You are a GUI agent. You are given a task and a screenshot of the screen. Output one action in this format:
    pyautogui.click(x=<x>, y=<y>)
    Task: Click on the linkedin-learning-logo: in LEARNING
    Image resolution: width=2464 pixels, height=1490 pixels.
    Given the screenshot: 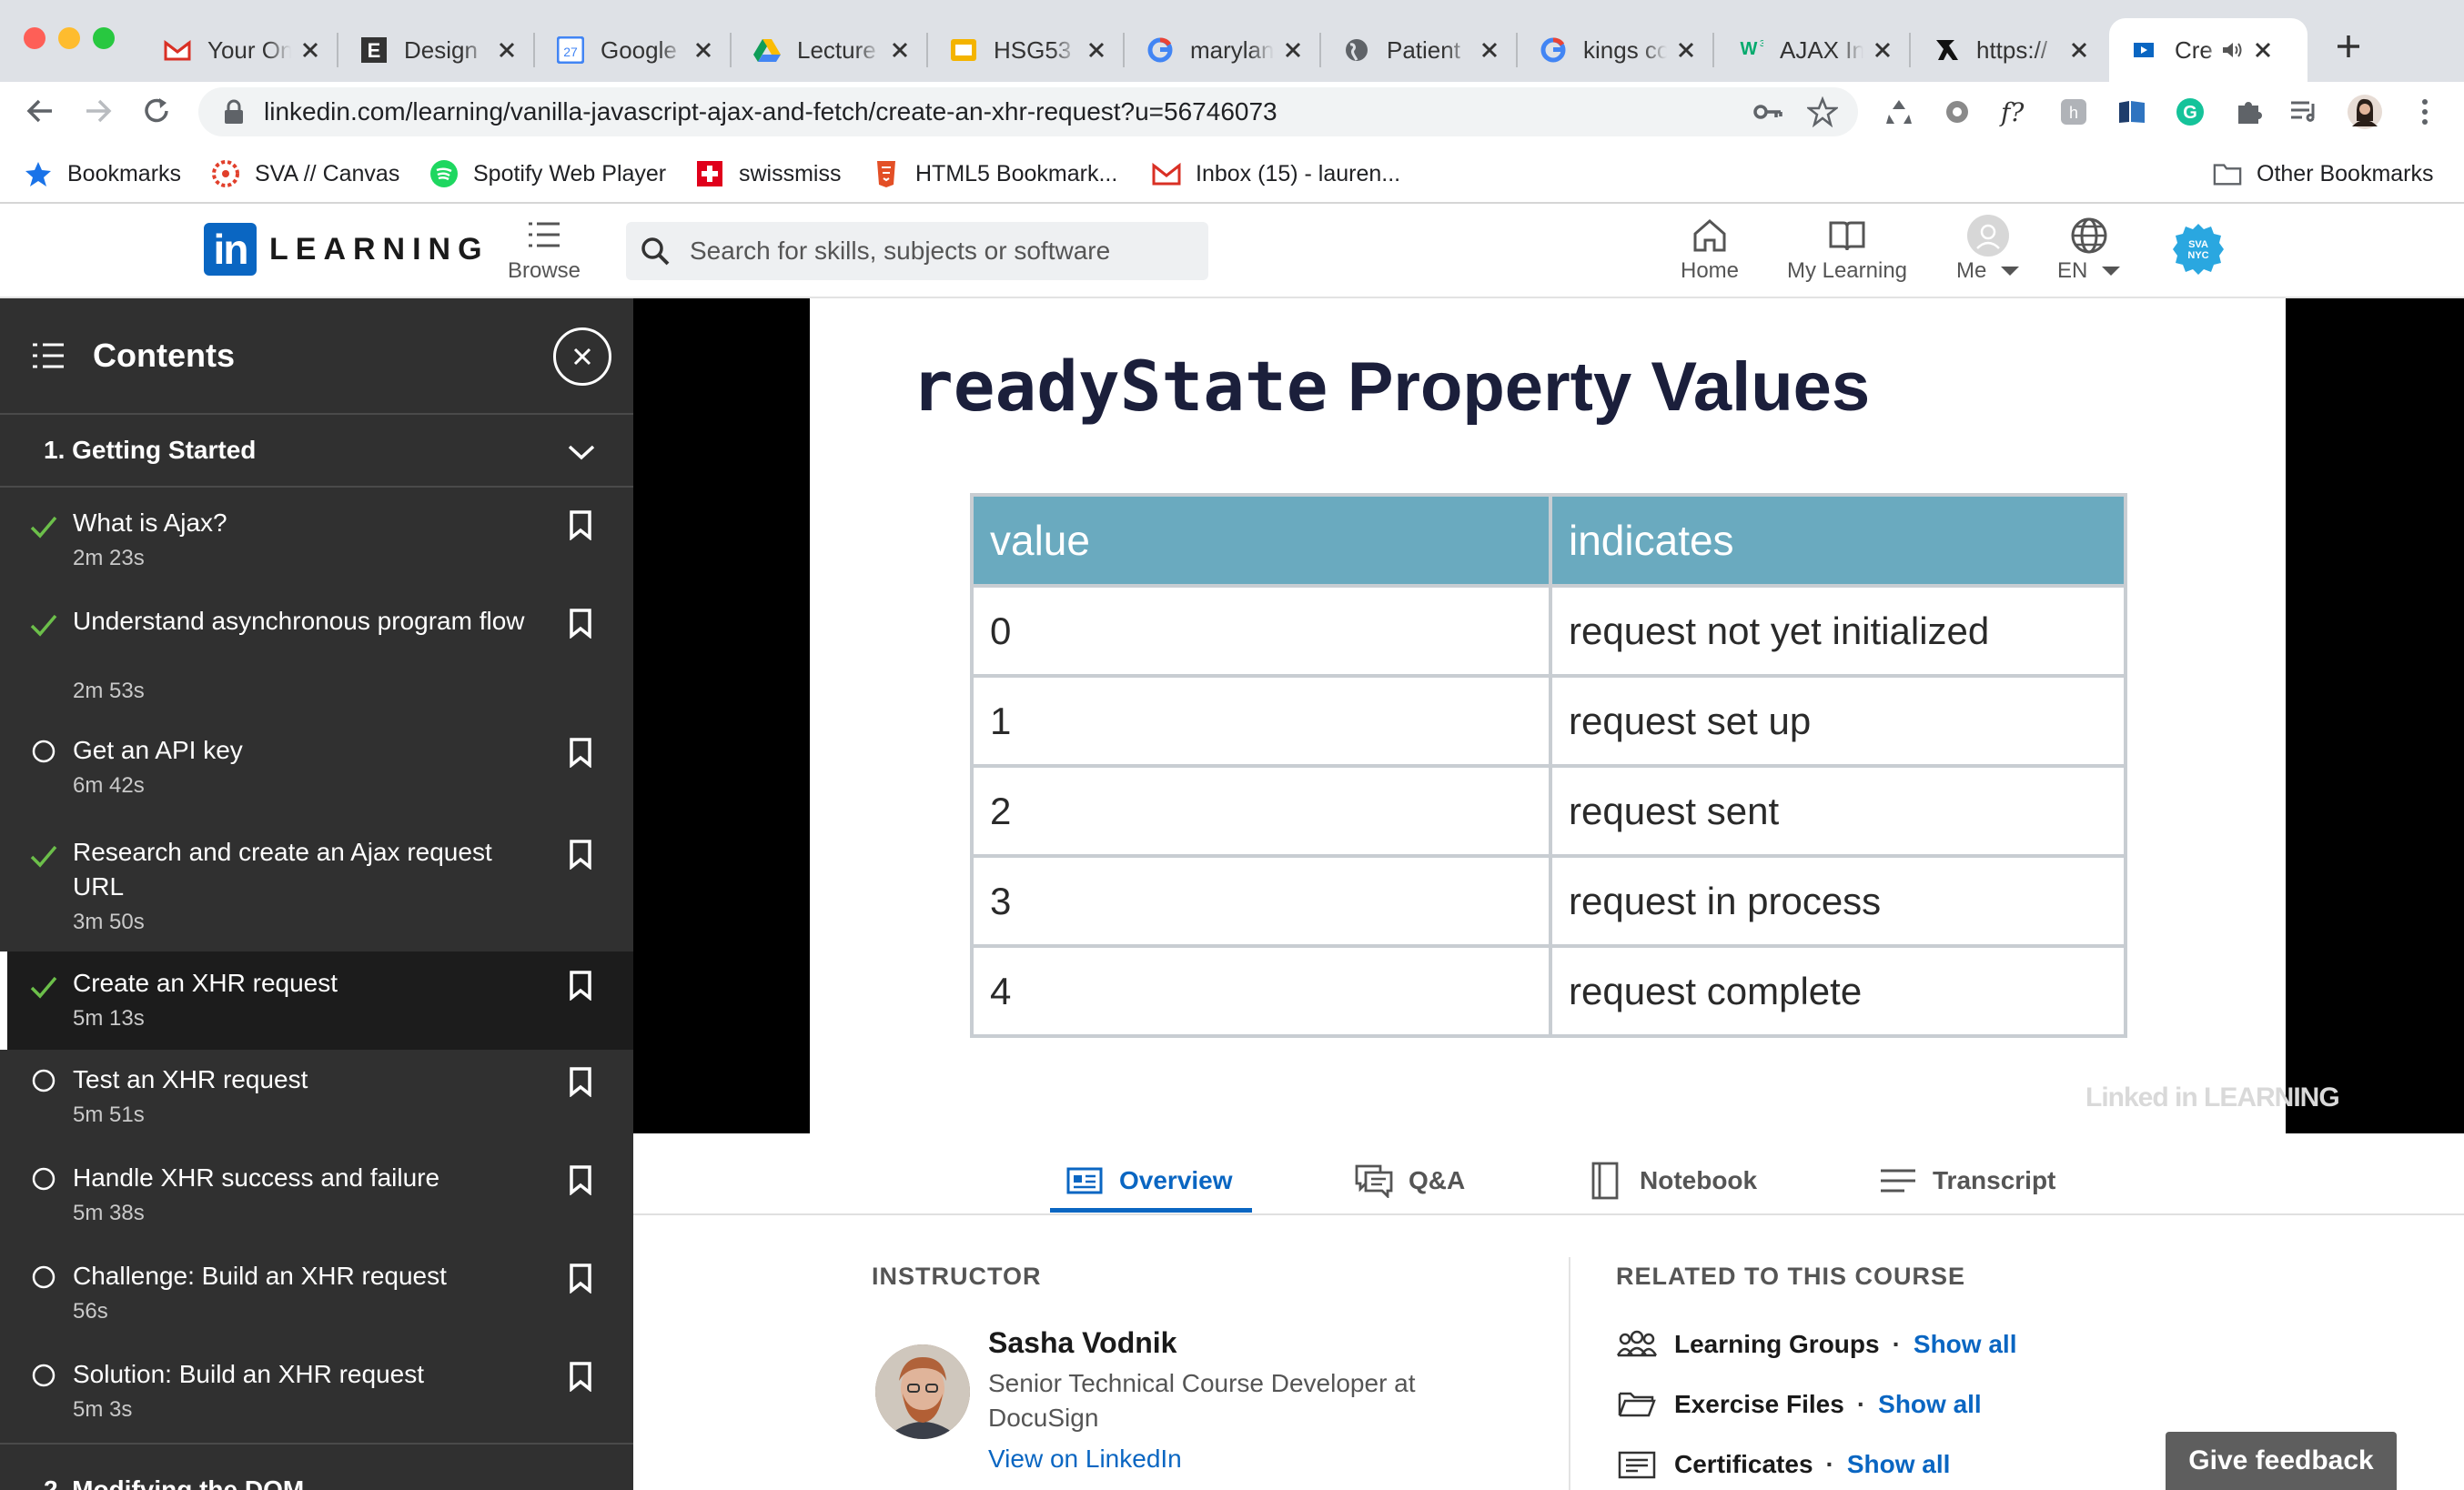 What is the action you would take?
    pyautogui.click(x=347, y=249)
    